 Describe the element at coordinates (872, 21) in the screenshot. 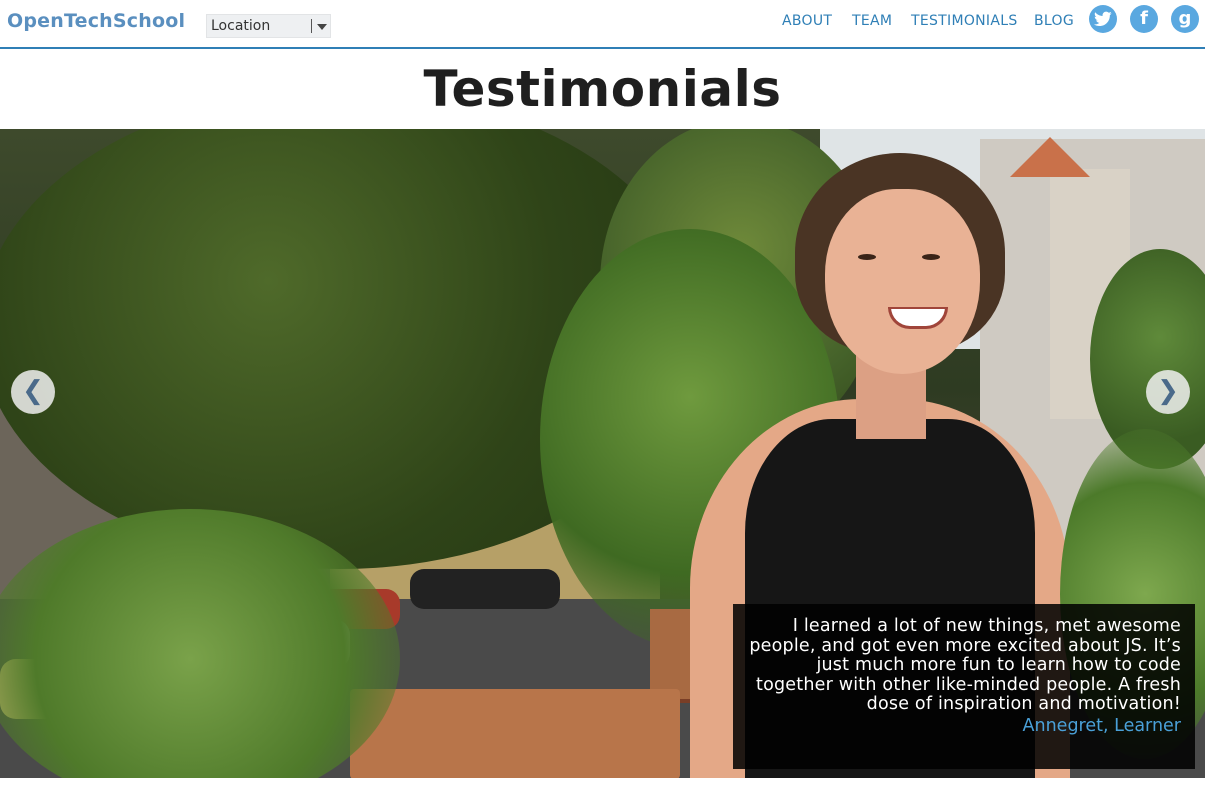

I see `nav-team: TEAM` at that location.